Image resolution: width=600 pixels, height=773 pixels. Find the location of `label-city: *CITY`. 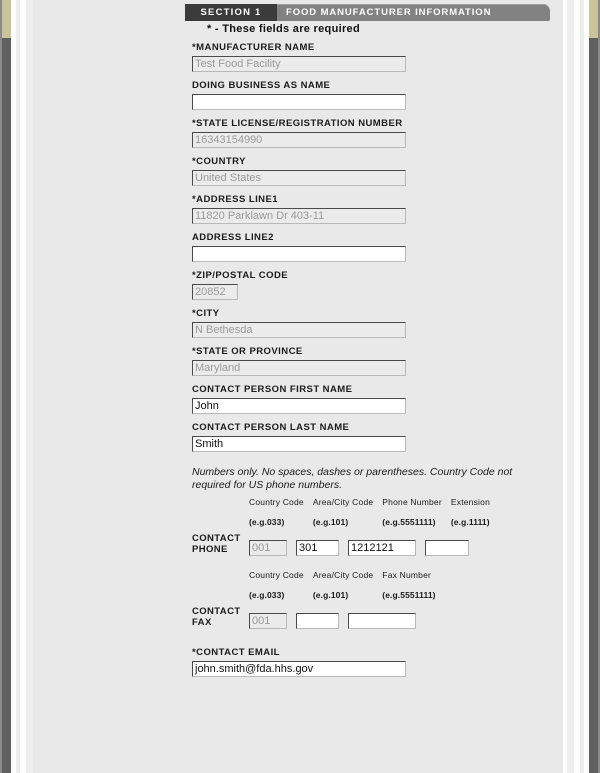

label-city: *CITY is located at coordinates (206, 313).